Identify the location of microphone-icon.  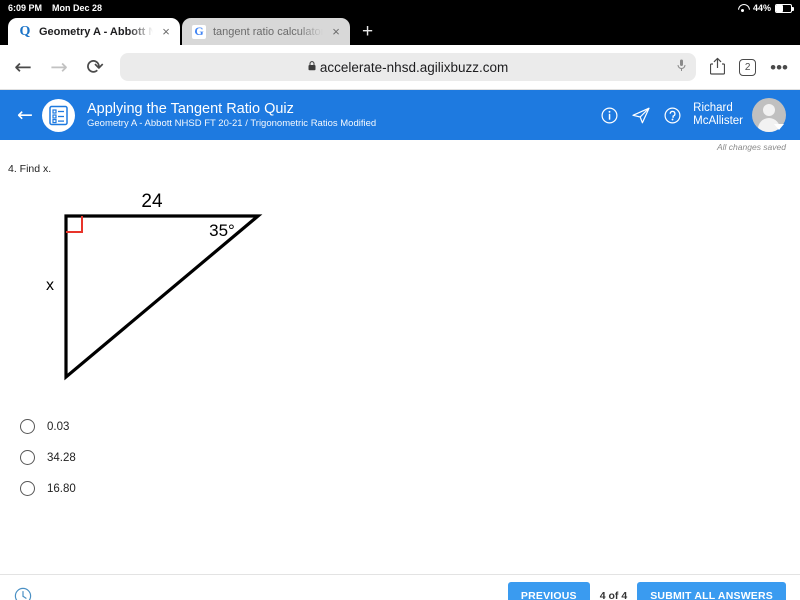
(681, 67).